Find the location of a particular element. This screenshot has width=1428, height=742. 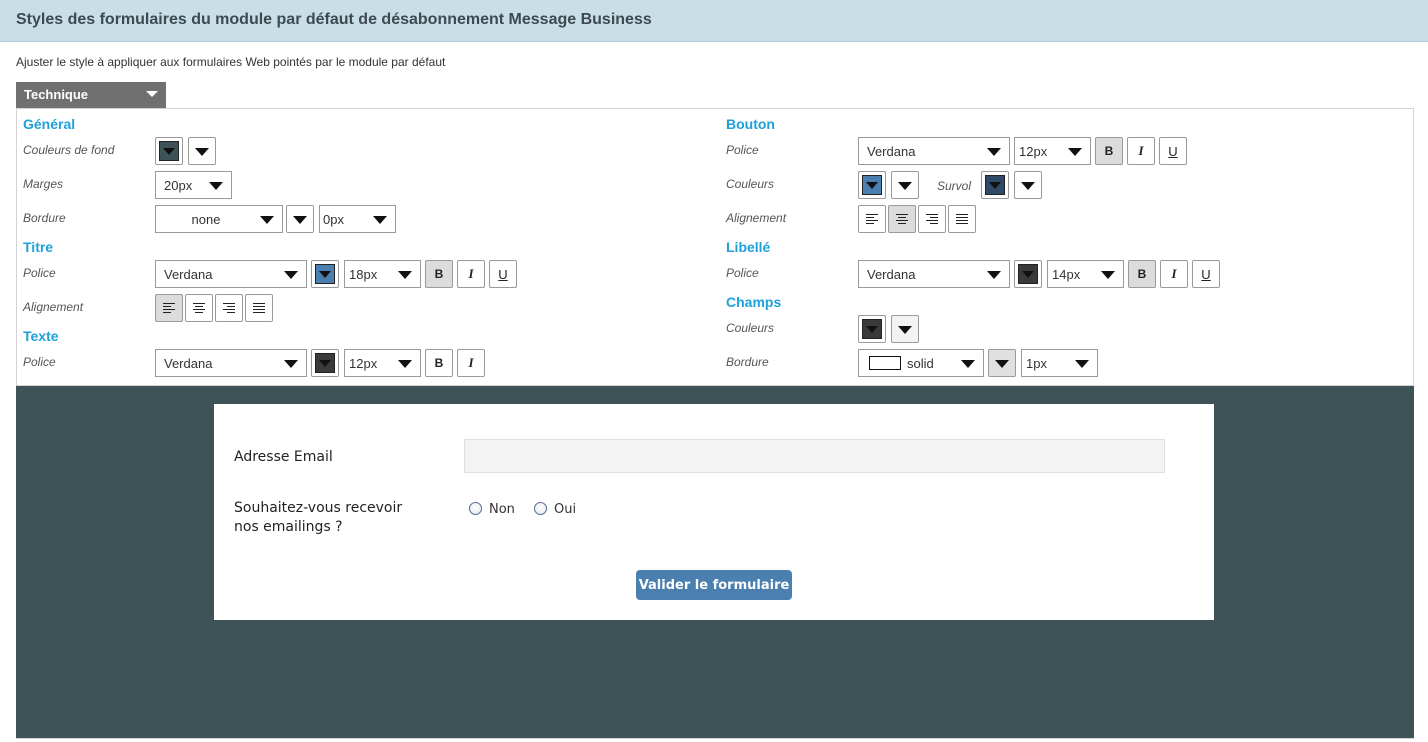

bouton-align-justify-button is located at coordinates (962, 219).